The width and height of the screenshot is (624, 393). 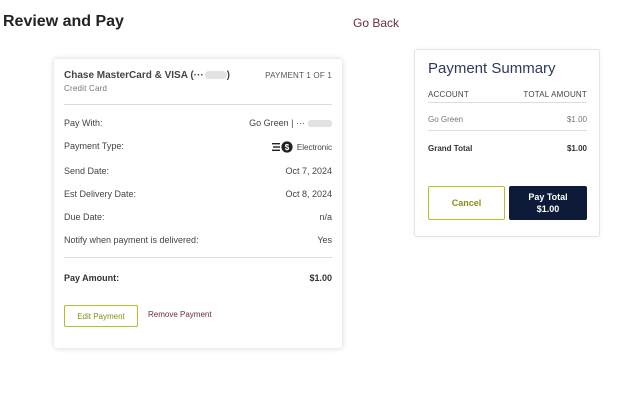 I want to click on detail-label: Notify when payment is delivered:, so click(x=131, y=240).